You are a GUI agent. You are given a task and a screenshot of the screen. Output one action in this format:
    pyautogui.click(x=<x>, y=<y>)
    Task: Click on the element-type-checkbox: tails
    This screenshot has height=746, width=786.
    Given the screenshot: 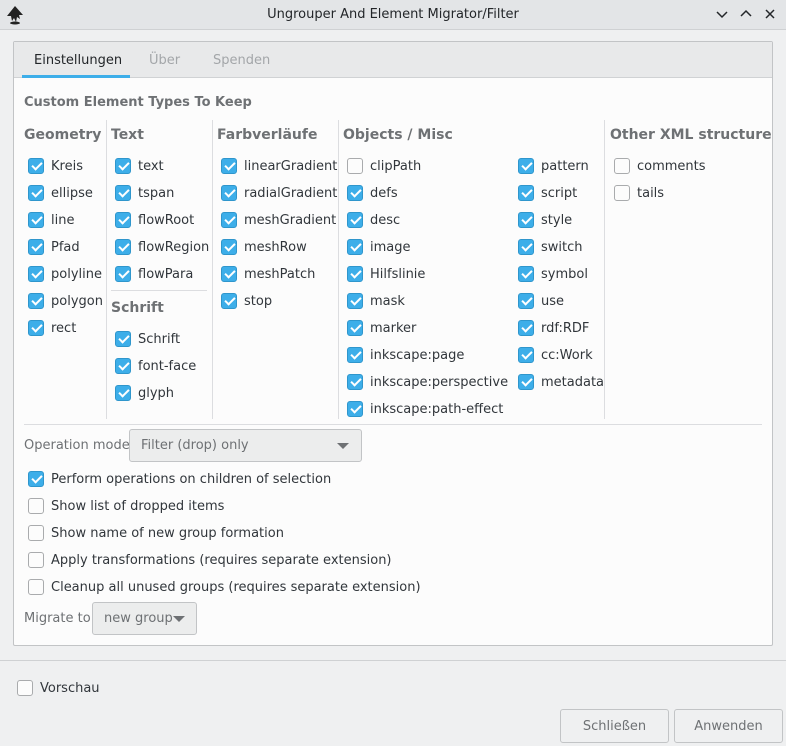 What is the action you would take?
    pyautogui.click(x=639, y=193)
    